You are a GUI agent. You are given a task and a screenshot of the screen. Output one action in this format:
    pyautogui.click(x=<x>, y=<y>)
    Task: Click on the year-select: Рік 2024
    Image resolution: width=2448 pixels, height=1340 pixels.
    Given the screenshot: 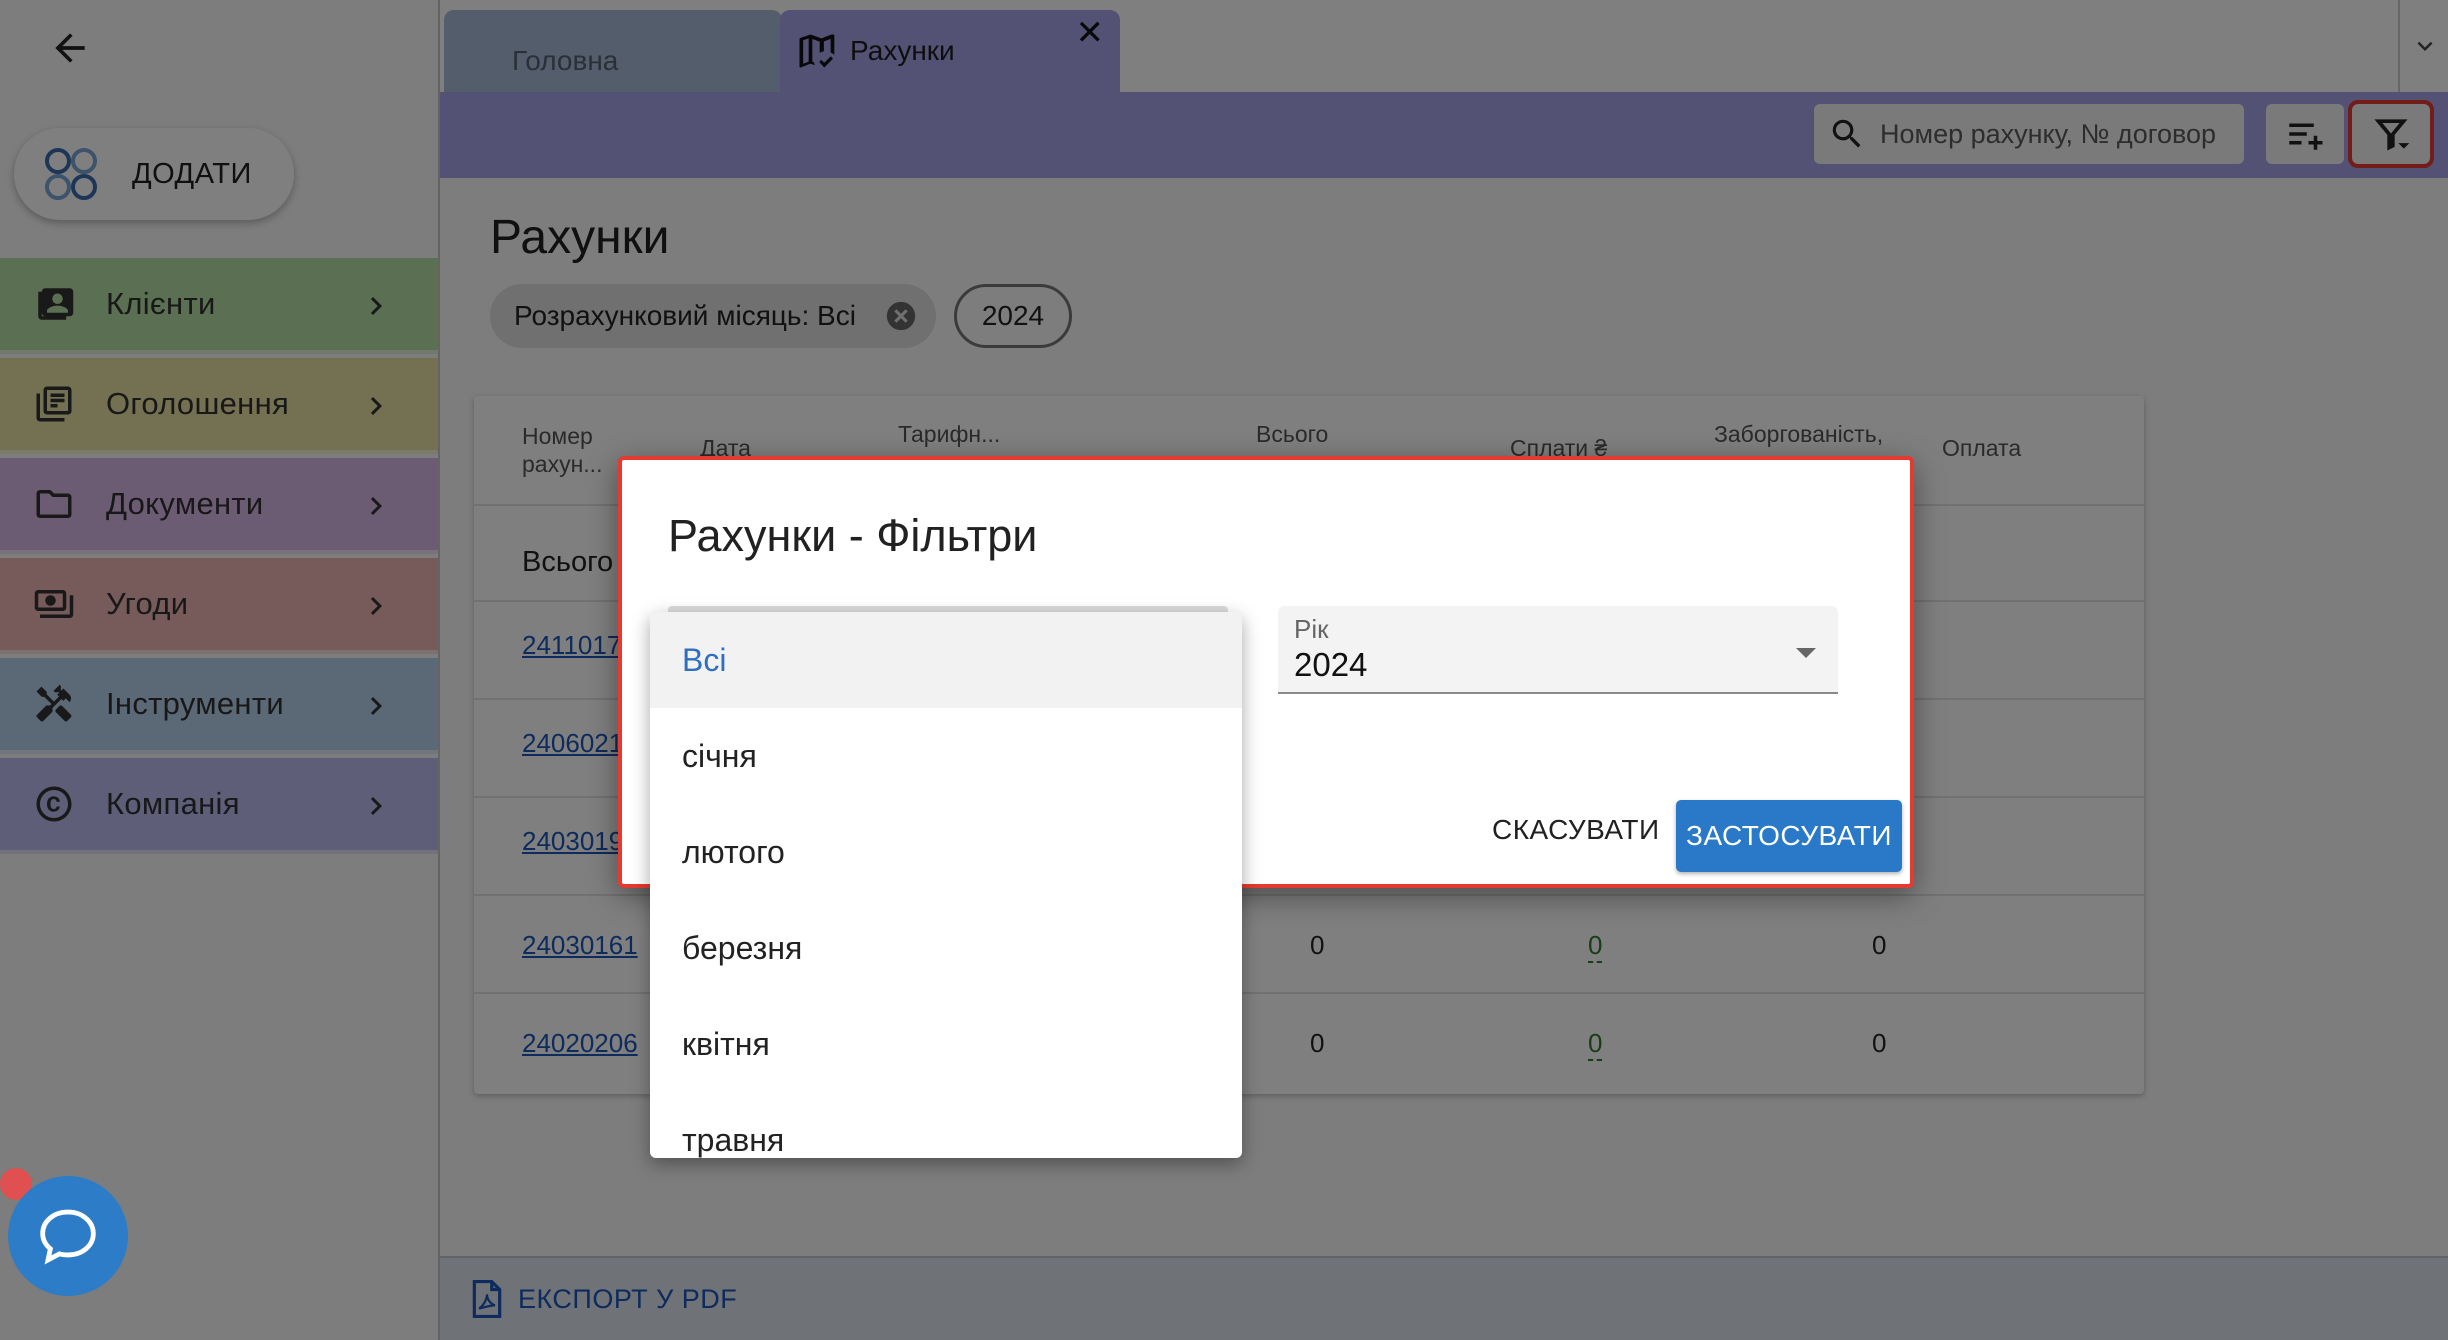 What is the action you would take?
    pyautogui.click(x=1558, y=650)
    